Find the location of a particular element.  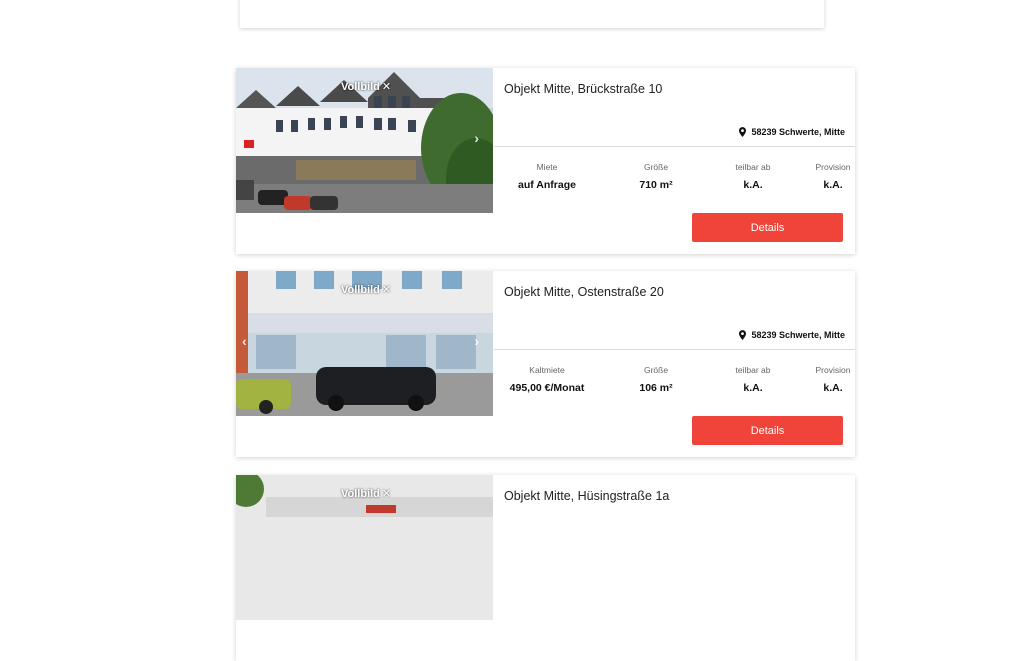

stat-value: 495,00 €/Monat is located at coordinates (547, 388).